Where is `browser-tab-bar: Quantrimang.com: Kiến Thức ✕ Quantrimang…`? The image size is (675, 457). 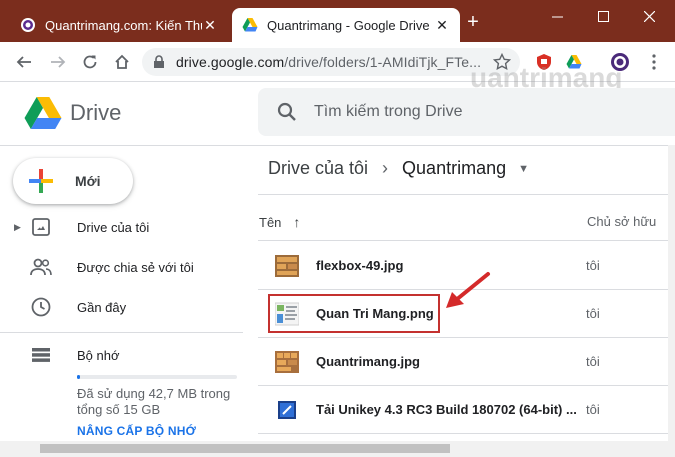 browser-tab-bar: Quantrimang.com: Kiến Thức ✕ Quantrimang… is located at coordinates (337, 21).